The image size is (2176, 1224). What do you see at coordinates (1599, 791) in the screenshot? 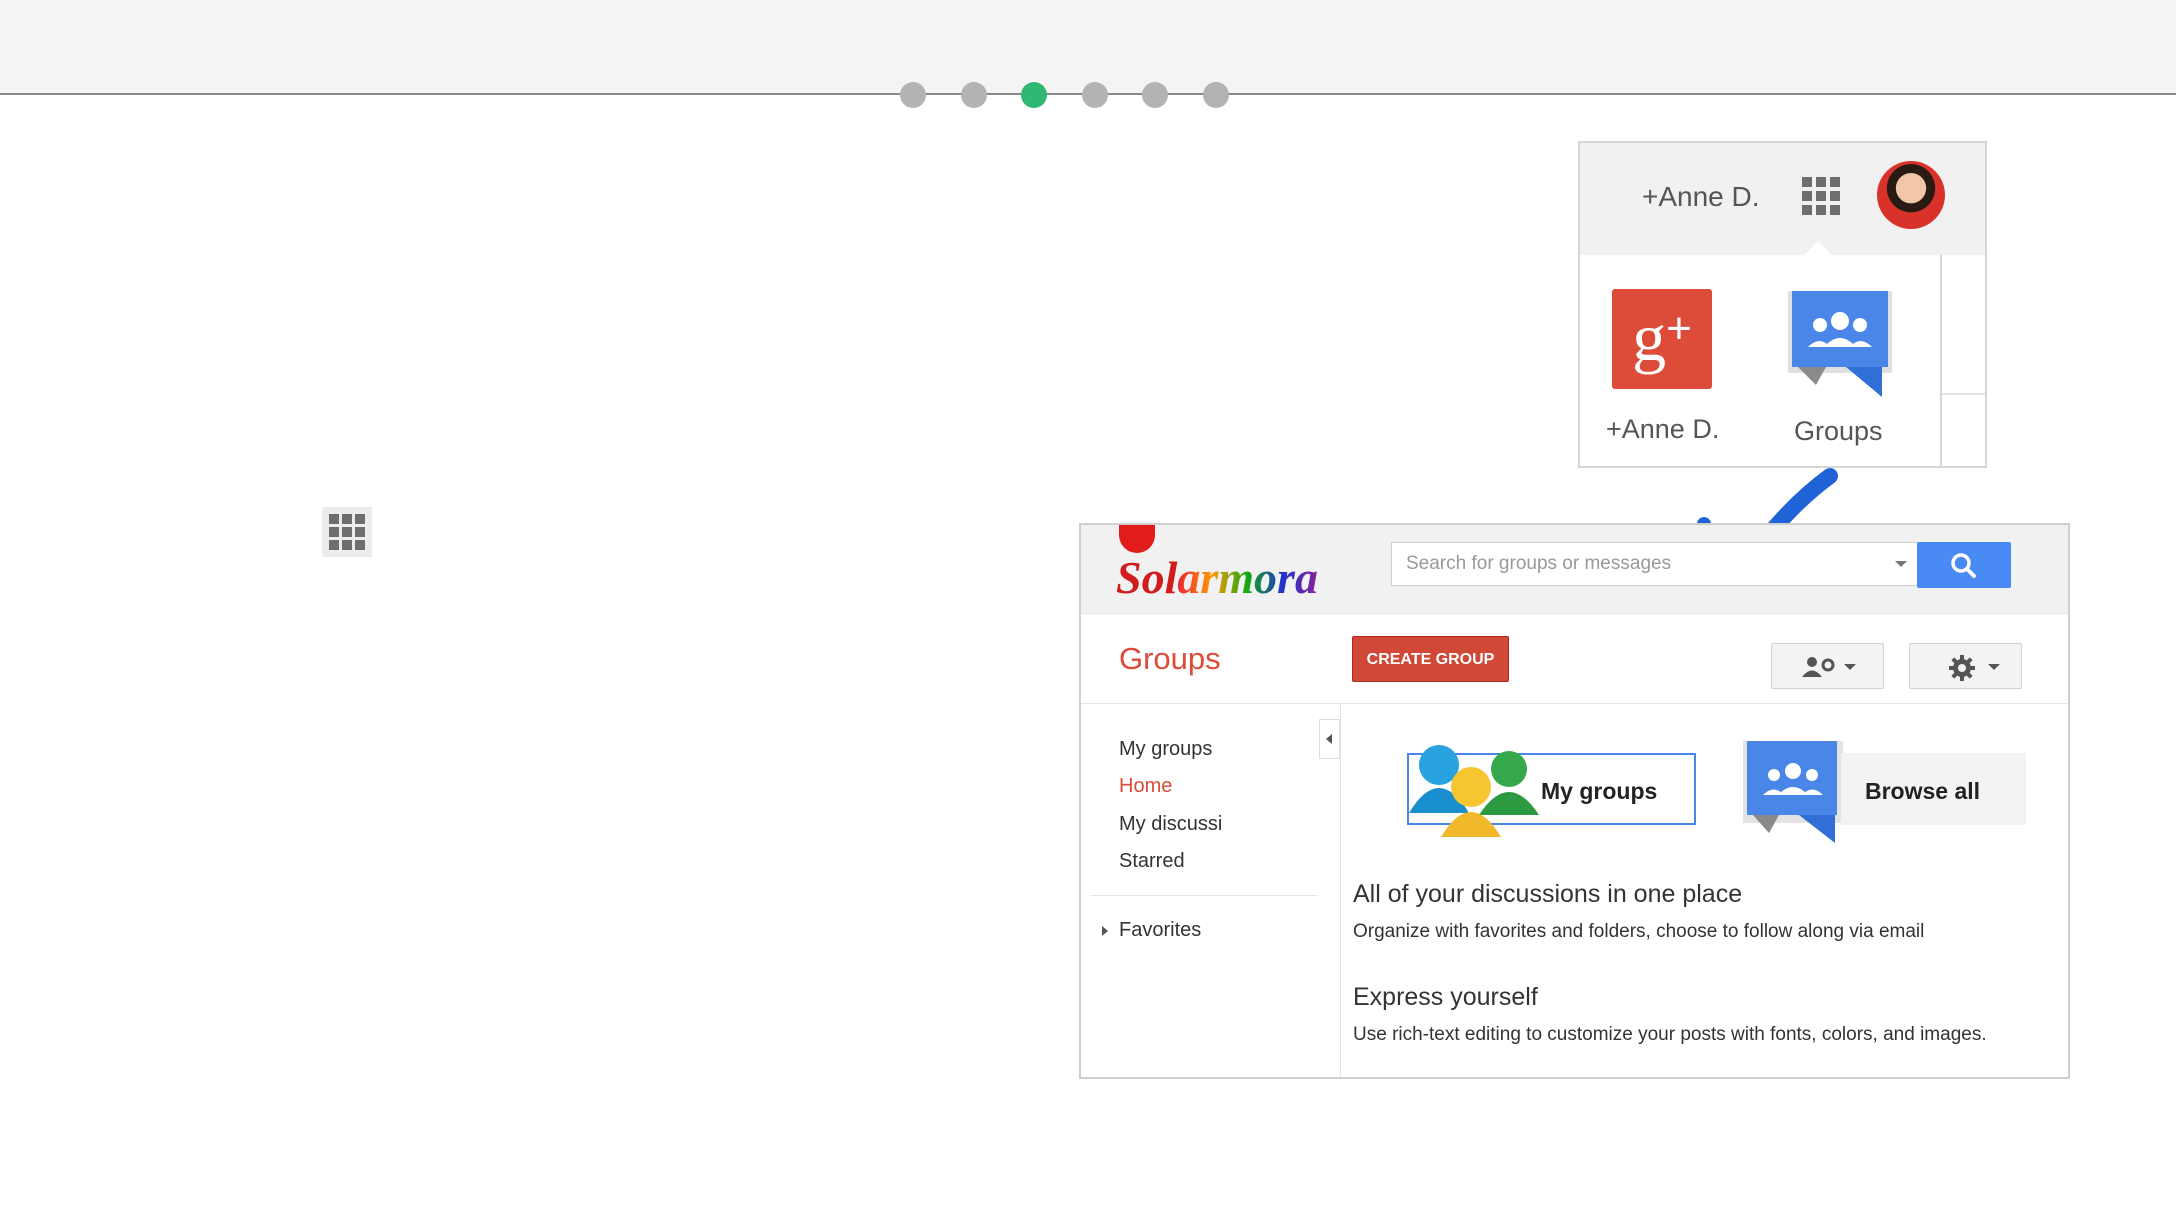
I see `my-groups-label: My groups` at bounding box center [1599, 791].